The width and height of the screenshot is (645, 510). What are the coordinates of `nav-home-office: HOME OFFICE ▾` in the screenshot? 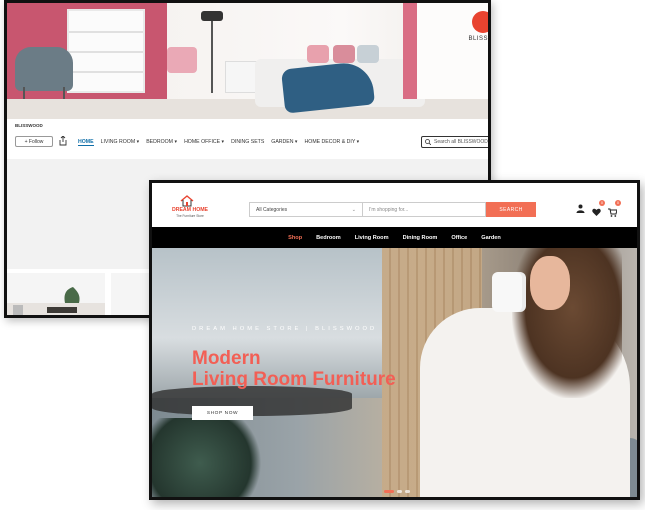 It's located at (204, 142).